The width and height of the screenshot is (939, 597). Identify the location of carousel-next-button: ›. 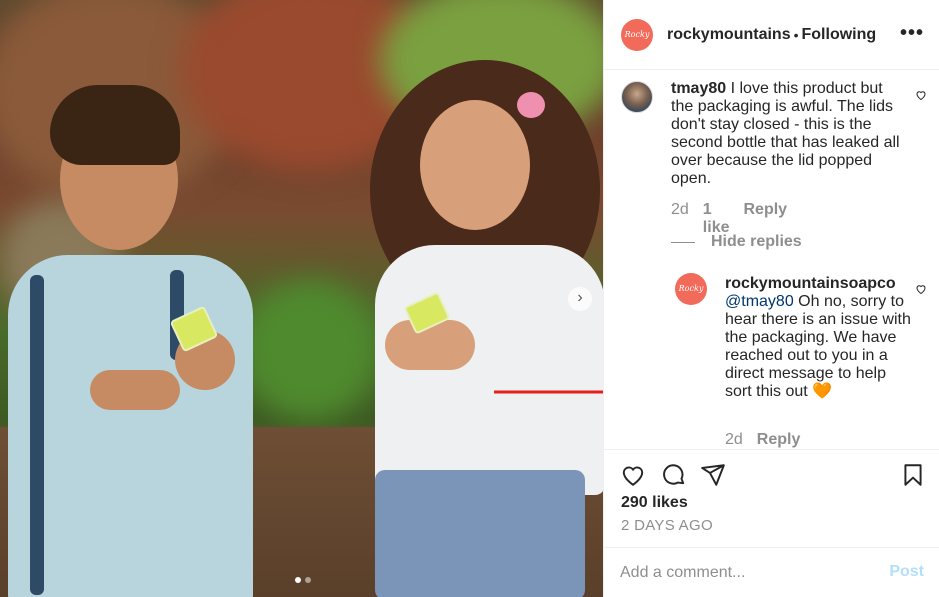
(580, 299).